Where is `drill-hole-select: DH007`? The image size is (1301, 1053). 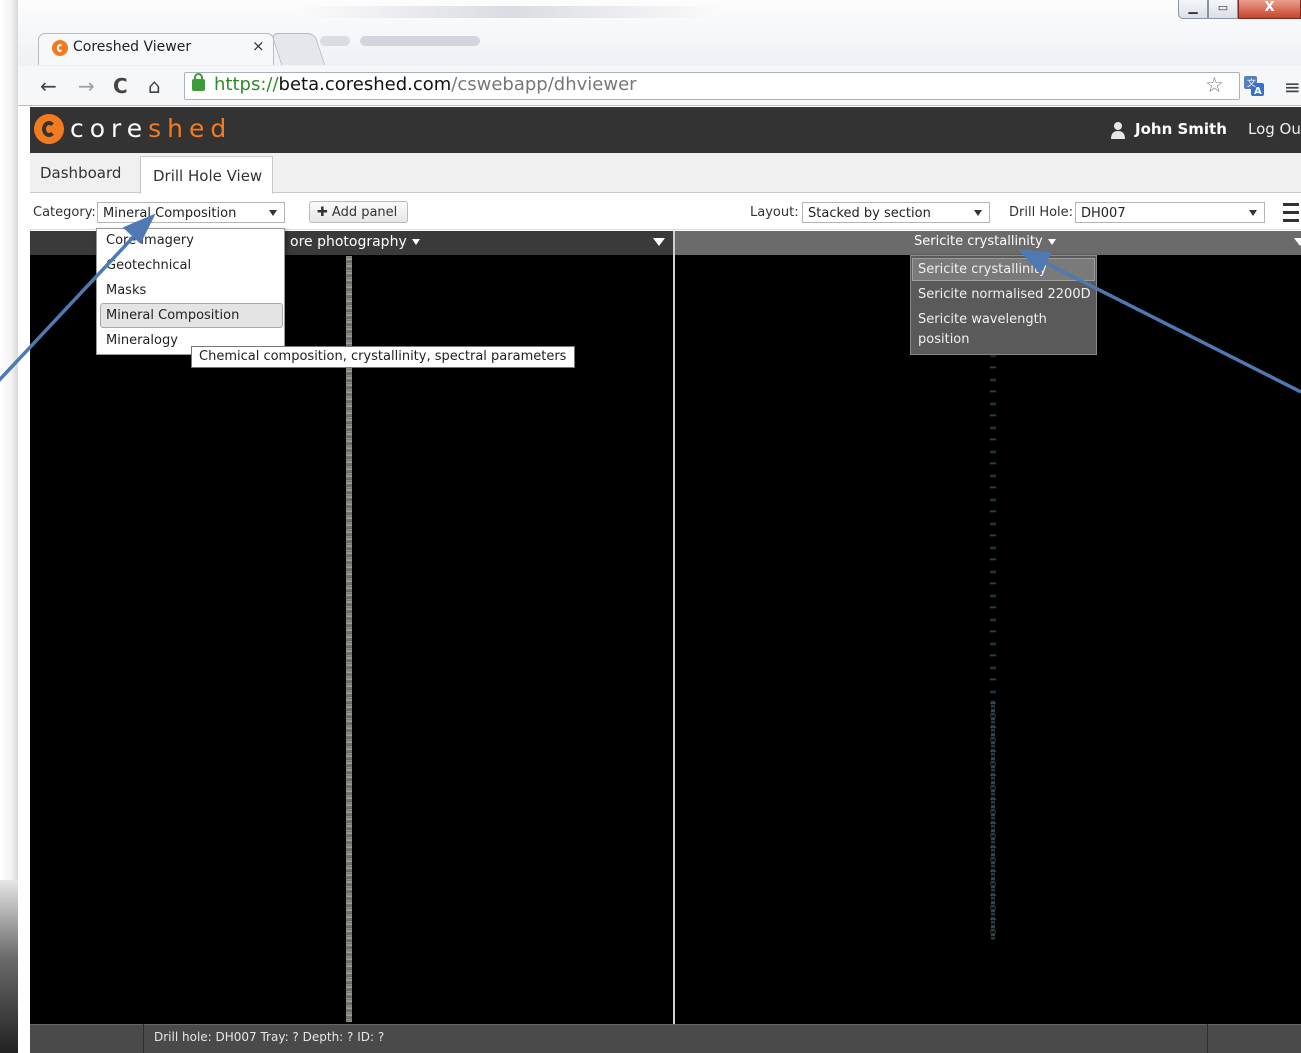
drill-hole-select: DH007 is located at coordinates (1170, 212).